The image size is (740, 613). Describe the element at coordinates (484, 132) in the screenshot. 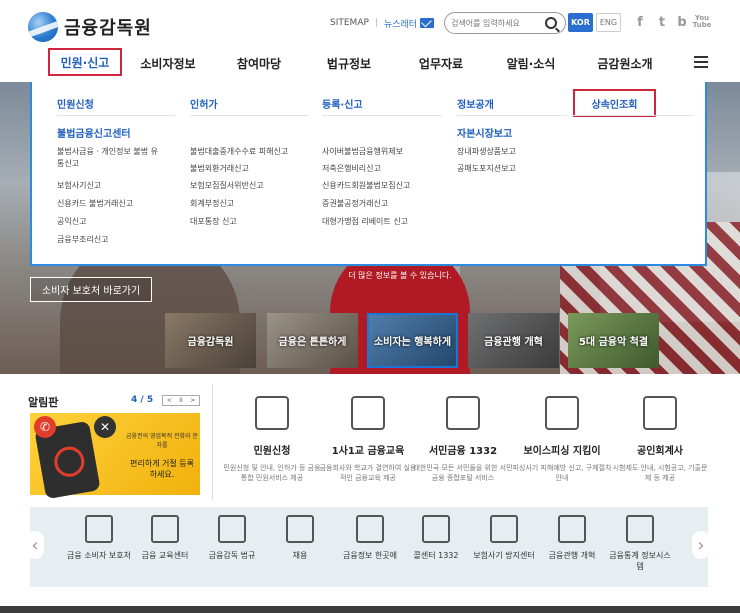

I see `mega-subtitle: 자본시장보고` at that location.